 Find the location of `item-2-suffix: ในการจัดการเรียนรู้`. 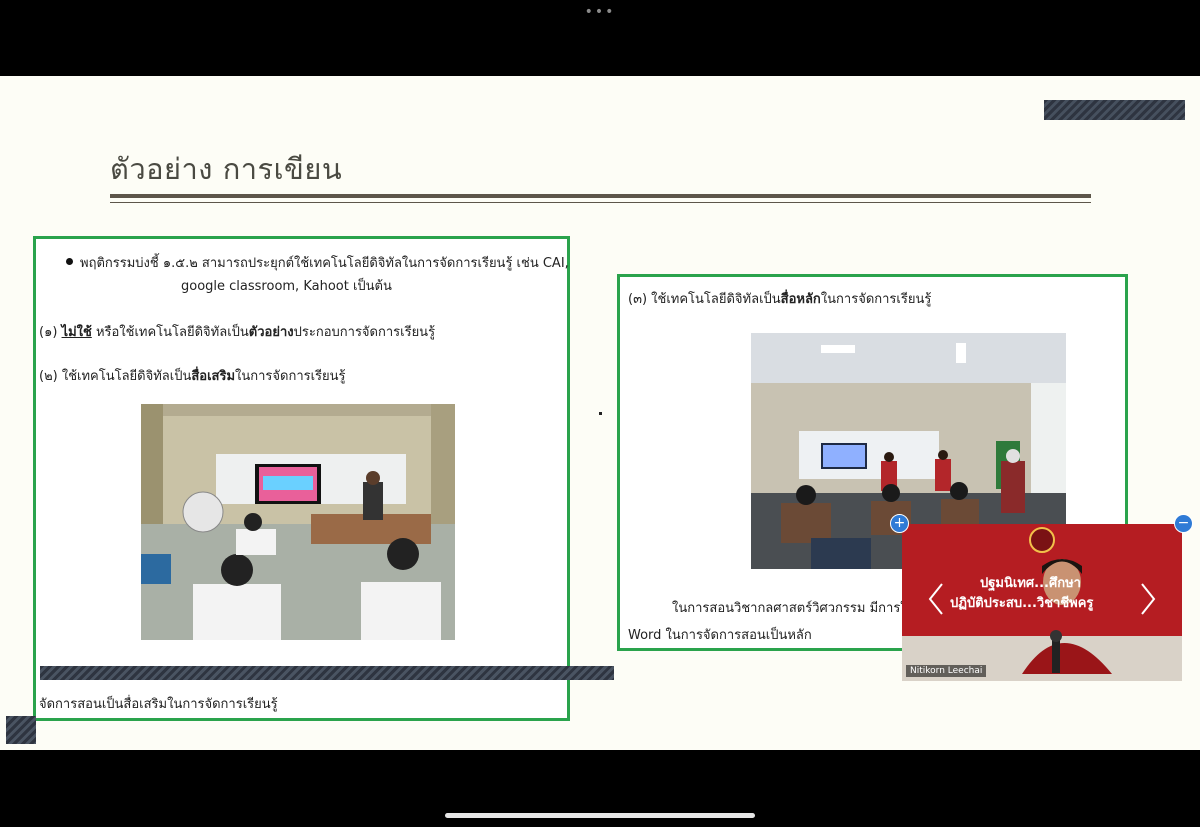

item-2-suffix: ในการจัดการเรียนรู้ is located at coordinates (290, 376).